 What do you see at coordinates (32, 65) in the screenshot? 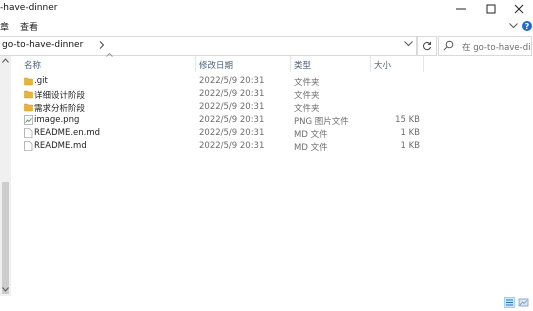
I see `column-name: 名称` at bounding box center [32, 65].